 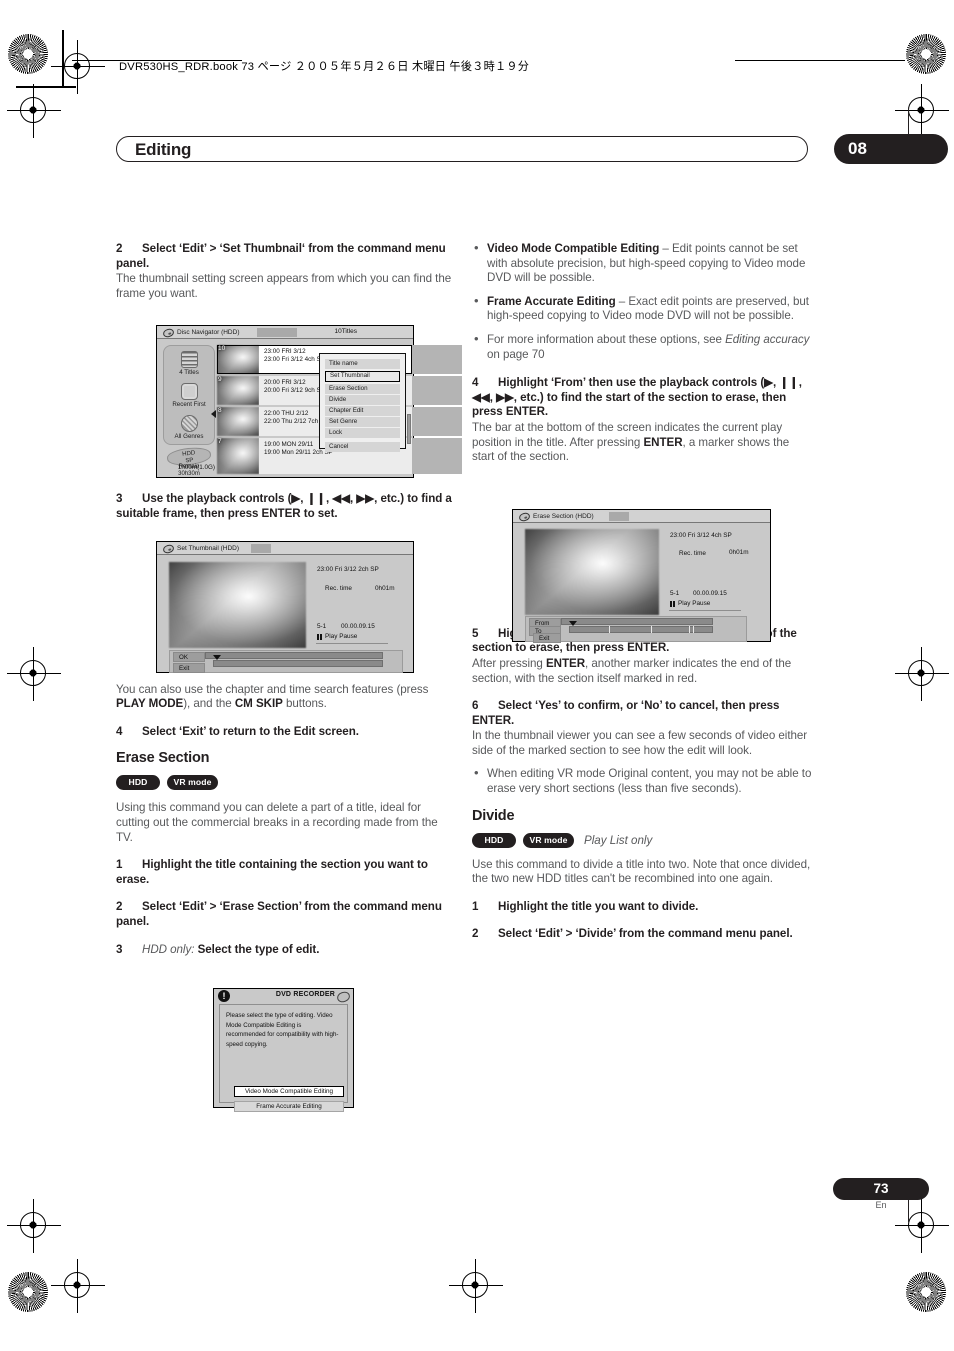 I want to click on chapter-title-pill: Editing, so click(x=462, y=149).